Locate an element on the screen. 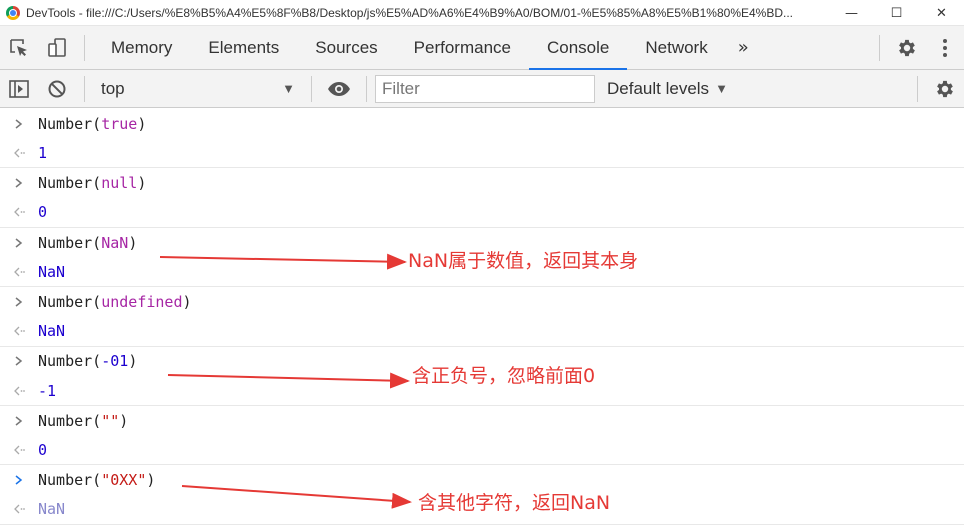  console-input-code: Number(true) is located at coordinates (92, 124).